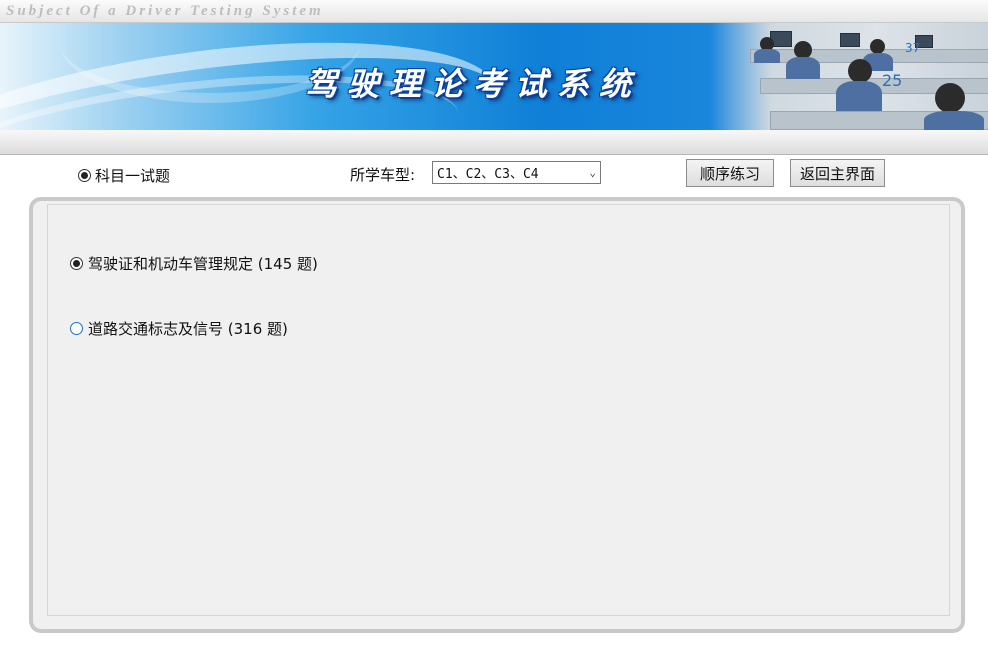 The image size is (988, 665). What do you see at coordinates (473, 84) in the screenshot?
I see `banner-title: 驾驶理论考试系统` at bounding box center [473, 84].